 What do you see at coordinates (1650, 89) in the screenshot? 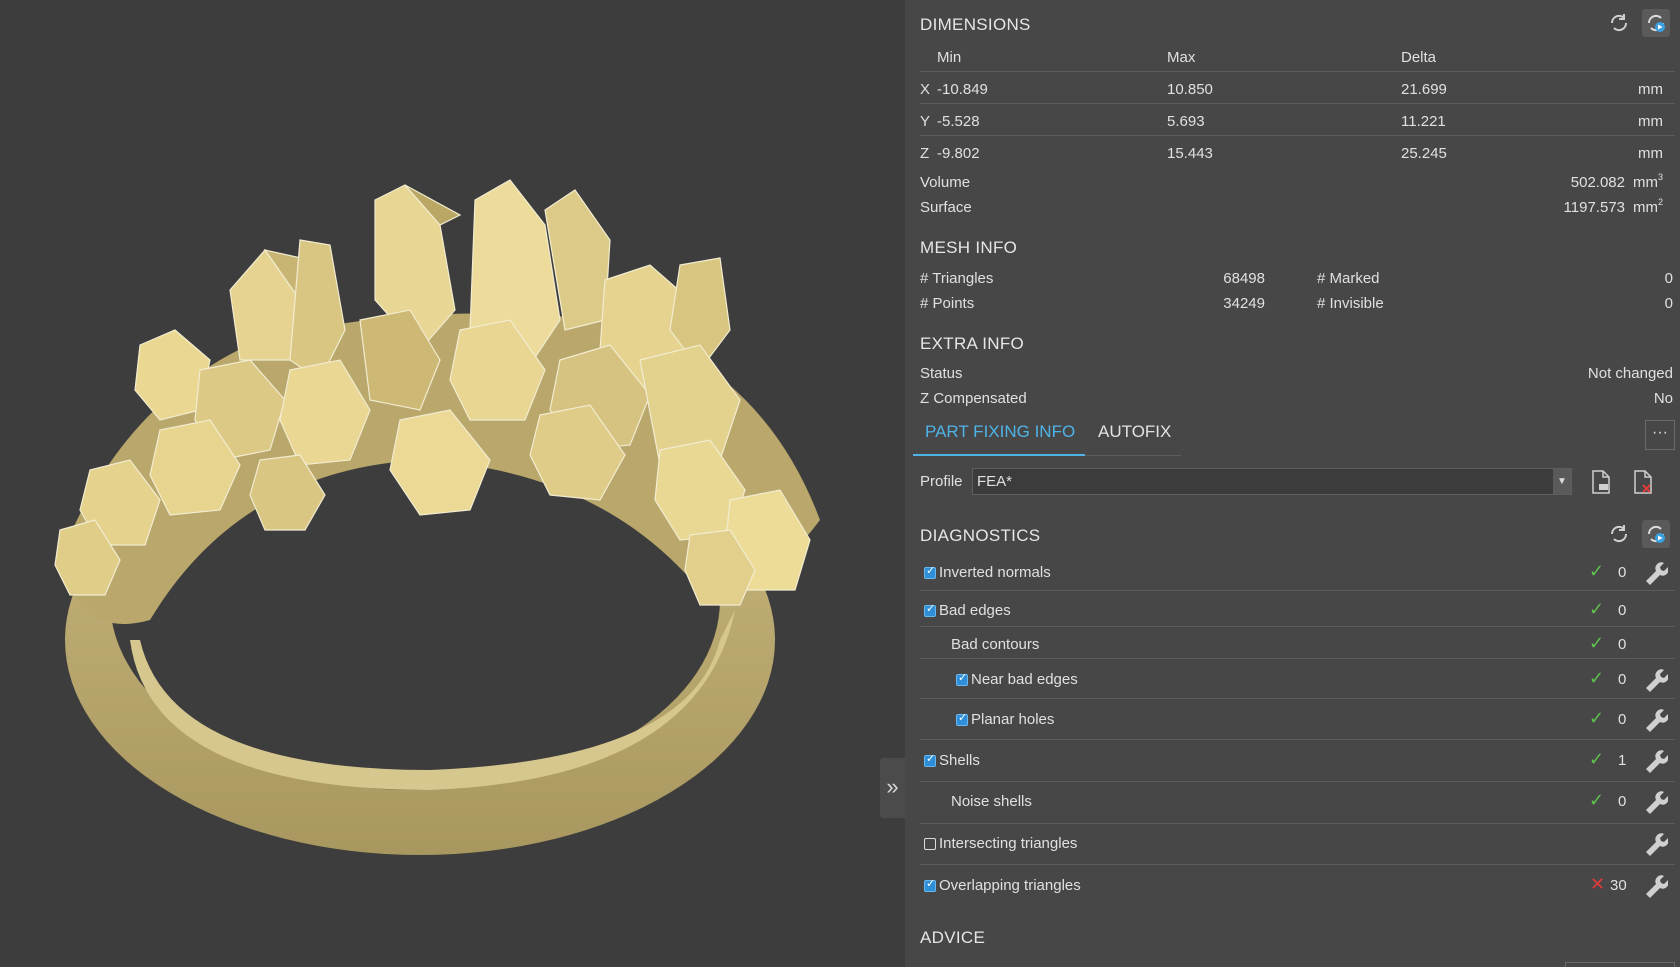
I see `x-unit: mm` at bounding box center [1650, 89].